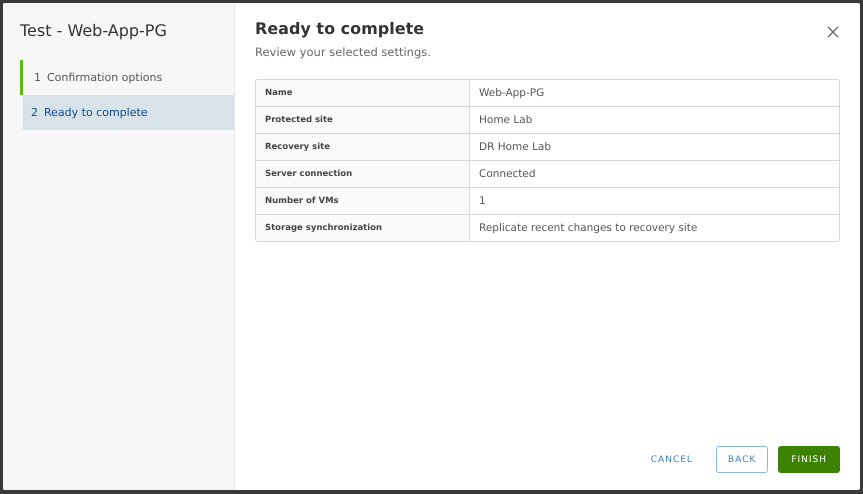  What do you see at coordinates (363, 174) in the screenshot?
I see `setting-label: Server connection` at bounding box center [363, 174].